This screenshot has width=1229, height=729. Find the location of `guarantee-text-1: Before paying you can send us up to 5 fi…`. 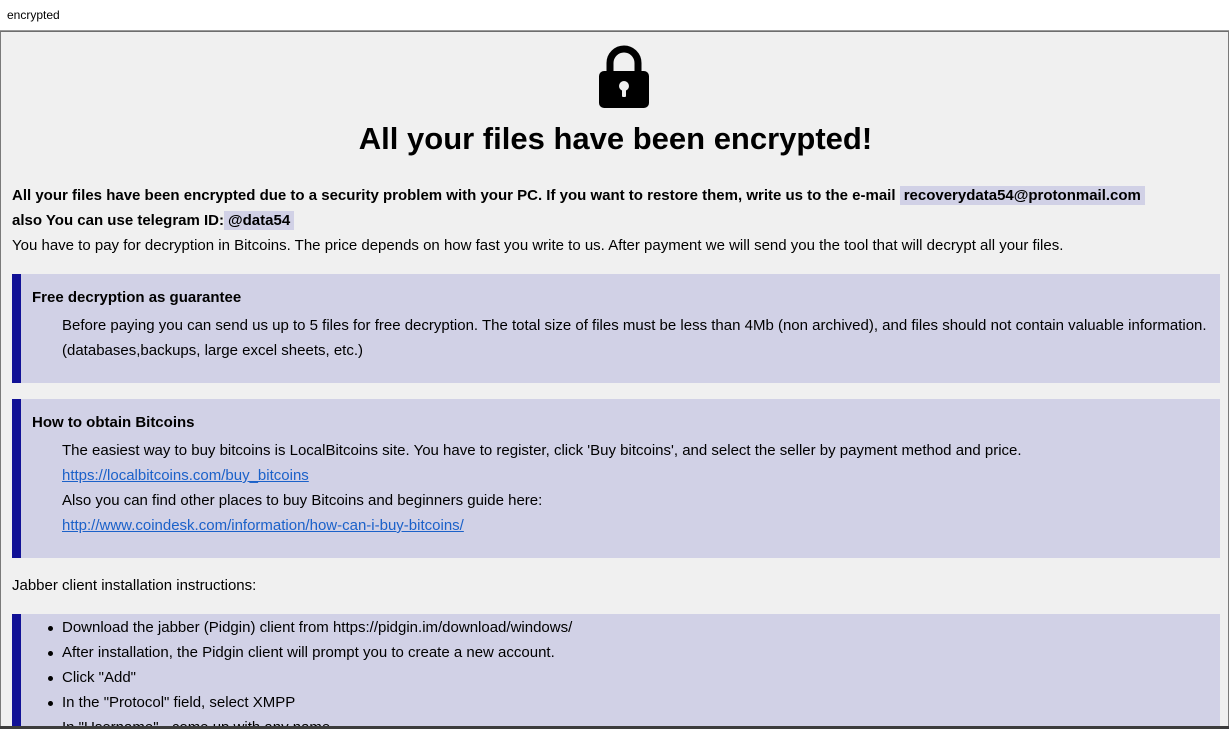

guarantee-text-1: Before paying you can send us up to 5 fi… is located at coordinates (634, 325).